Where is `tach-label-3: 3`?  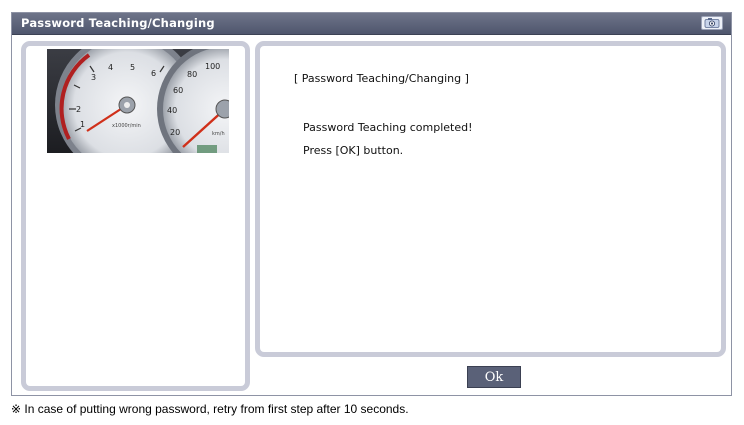
tach-label-3: 3 is located at coordinates (93, 77).